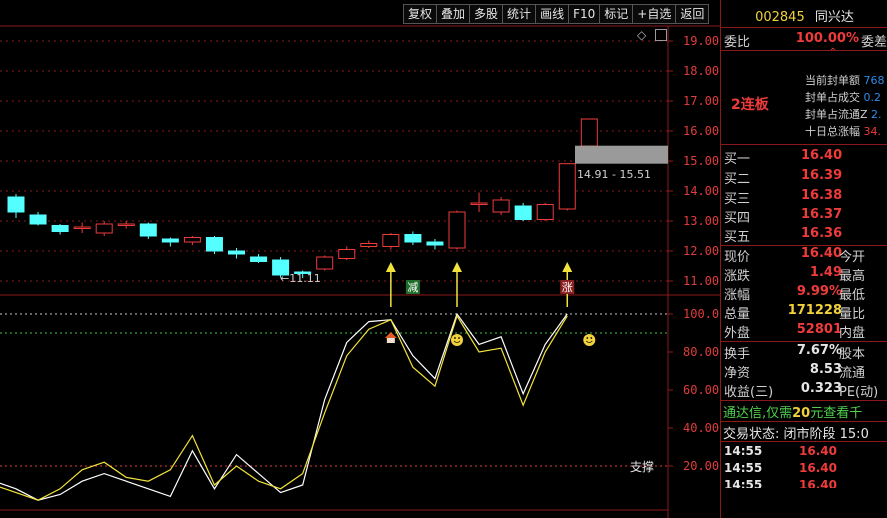 This screenshot has width=887, height=518. What do you see at coordinates (804, 198) in the screenshot?
I see `bid-row-3: 买三 16.38` at bounding box center [804, 198].